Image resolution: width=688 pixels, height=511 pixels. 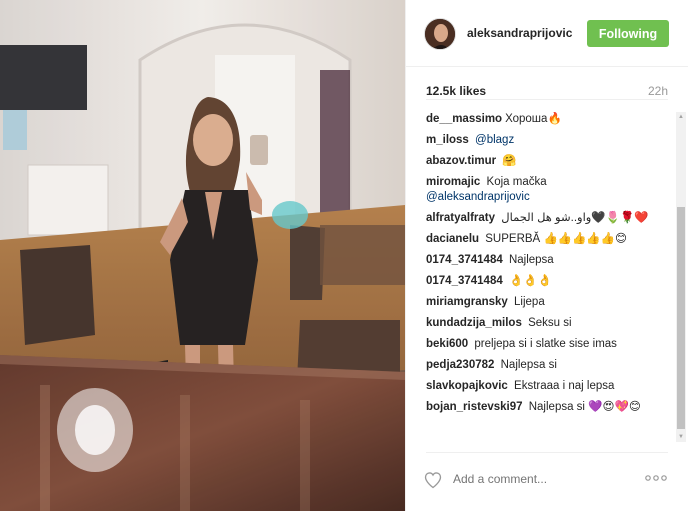 I want to click on post-header: aleksandraprijovic Following, so click(x=547, y=33).